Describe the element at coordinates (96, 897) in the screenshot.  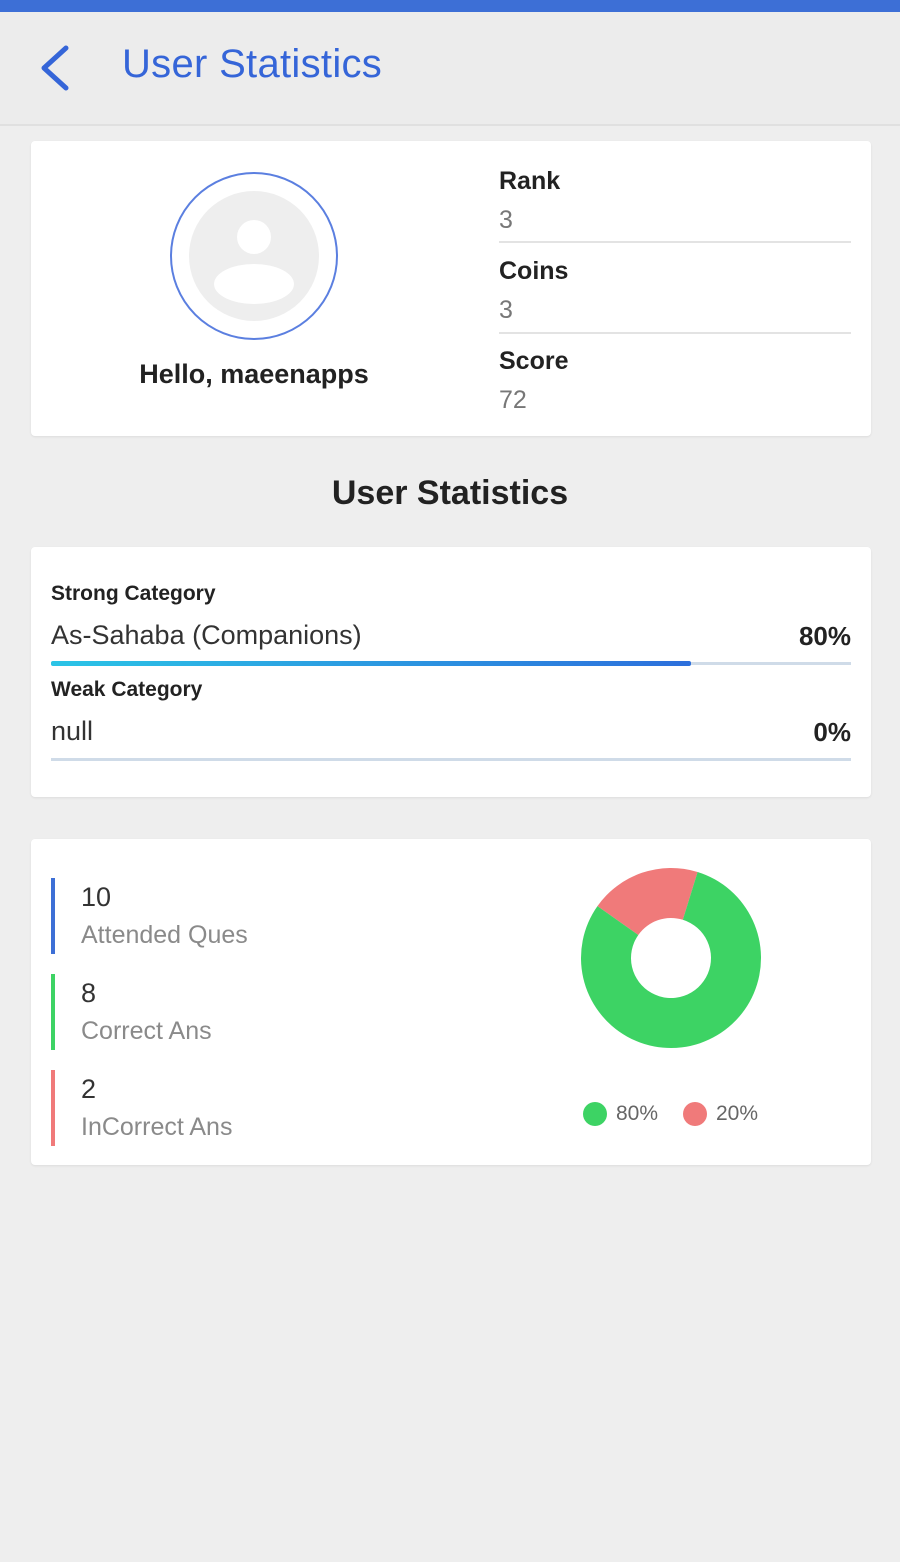
I see `count-value: 10` at that location.